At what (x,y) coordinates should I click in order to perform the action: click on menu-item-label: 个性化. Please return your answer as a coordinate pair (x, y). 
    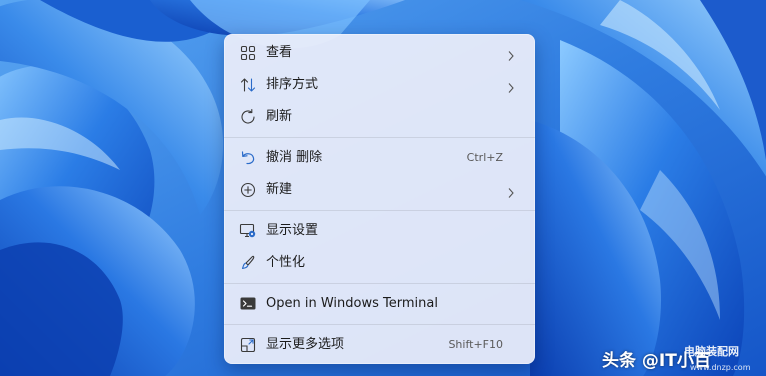
    Looking at the image, I should click on (286, 262).